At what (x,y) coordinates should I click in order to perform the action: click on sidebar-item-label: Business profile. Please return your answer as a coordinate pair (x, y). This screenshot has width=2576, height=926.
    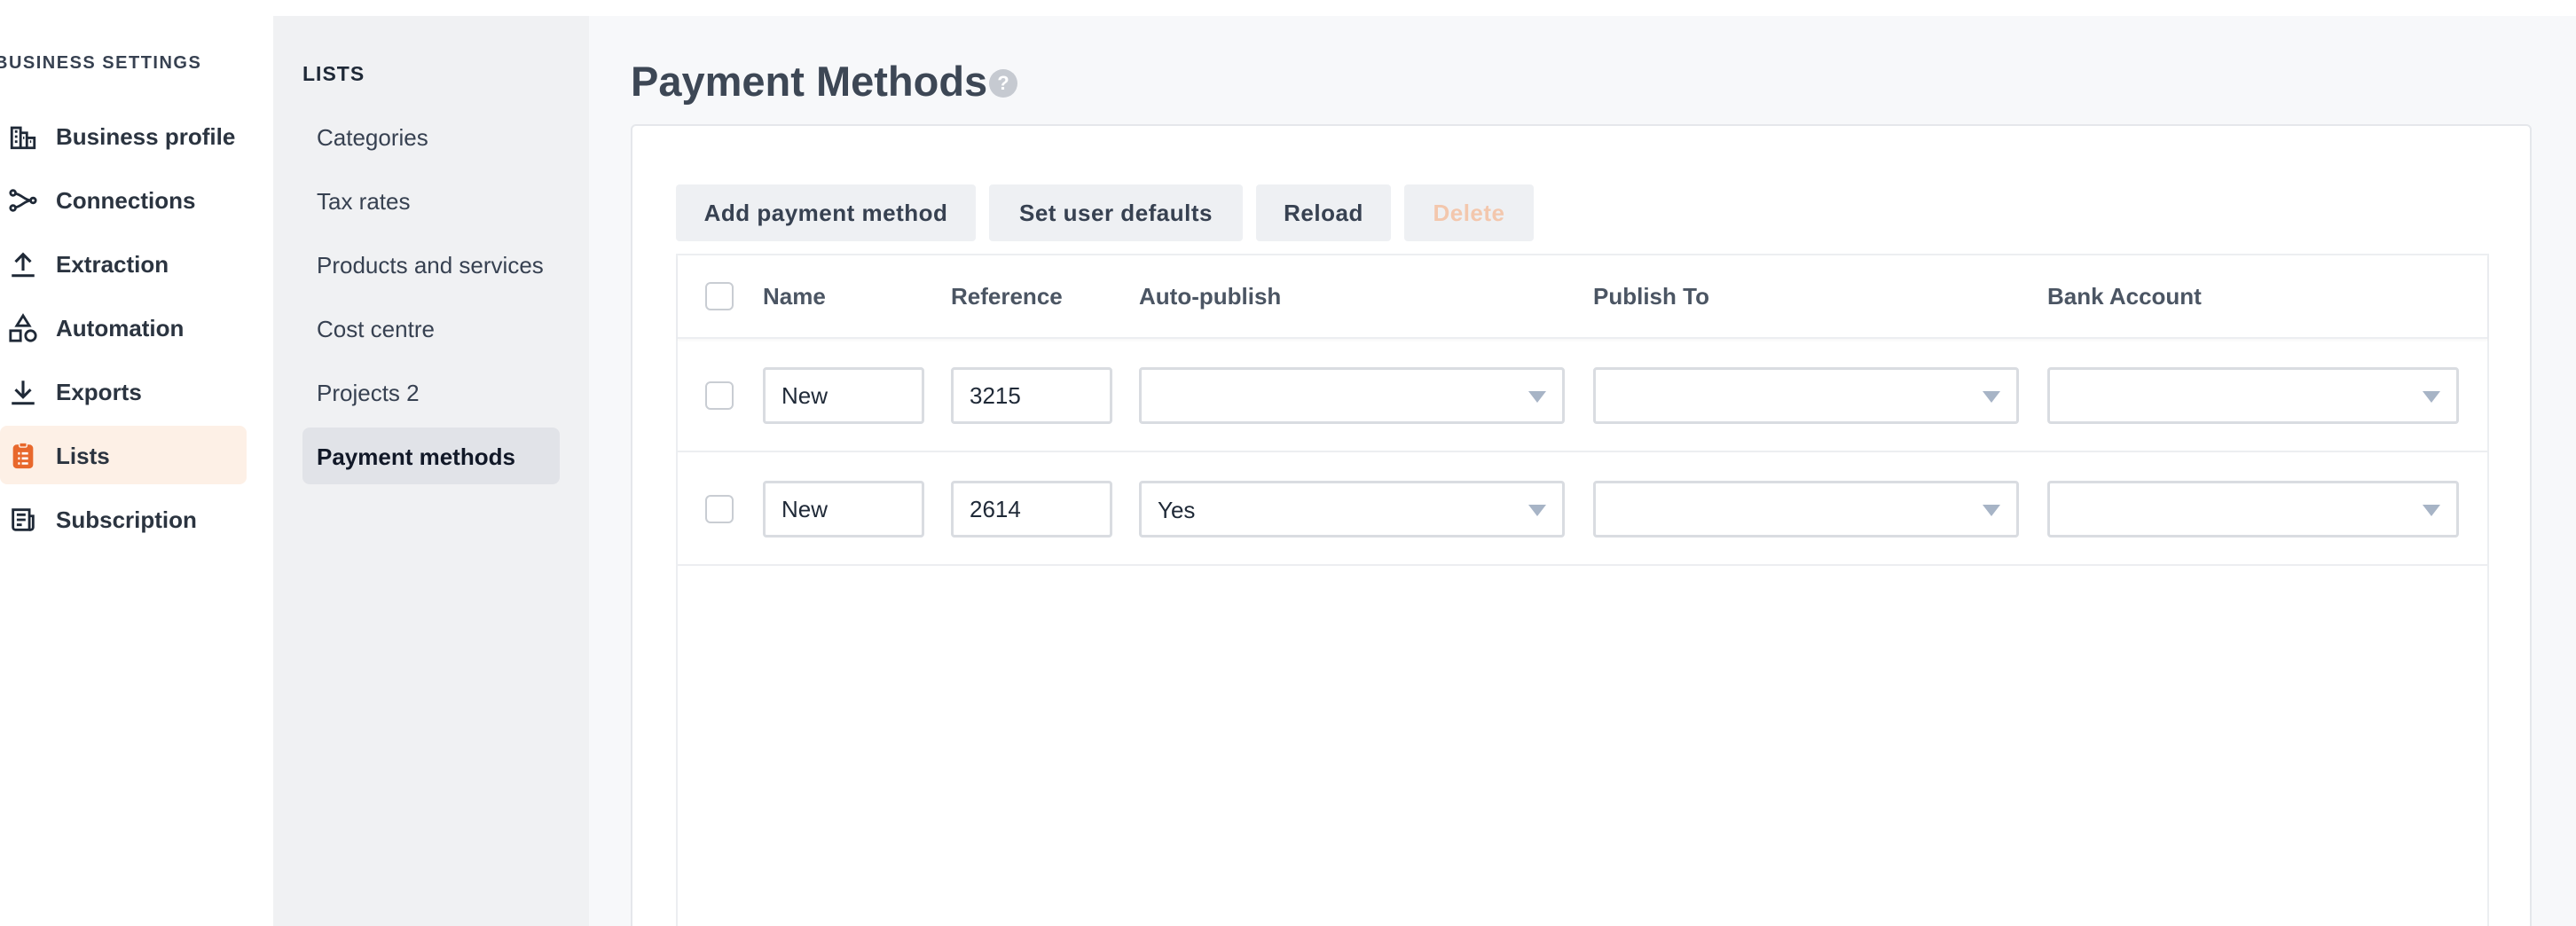
    Looking at the image, I should click on (146, 136).